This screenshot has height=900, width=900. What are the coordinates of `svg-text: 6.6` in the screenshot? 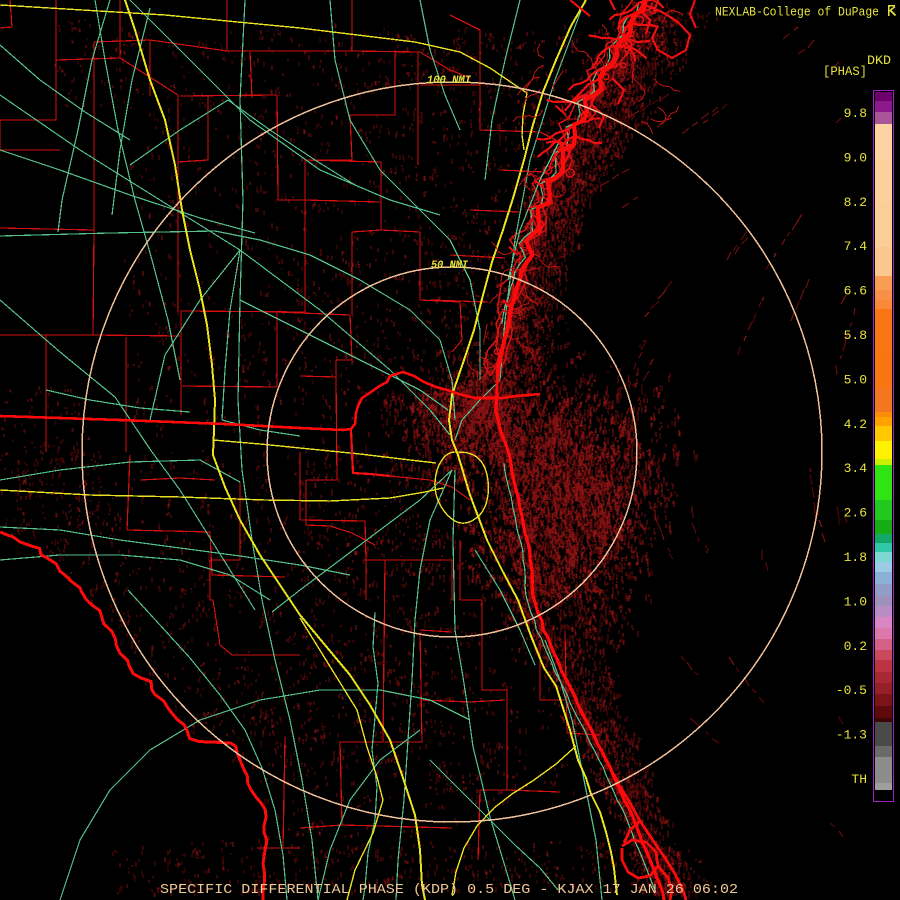 It's located at (855, 291).